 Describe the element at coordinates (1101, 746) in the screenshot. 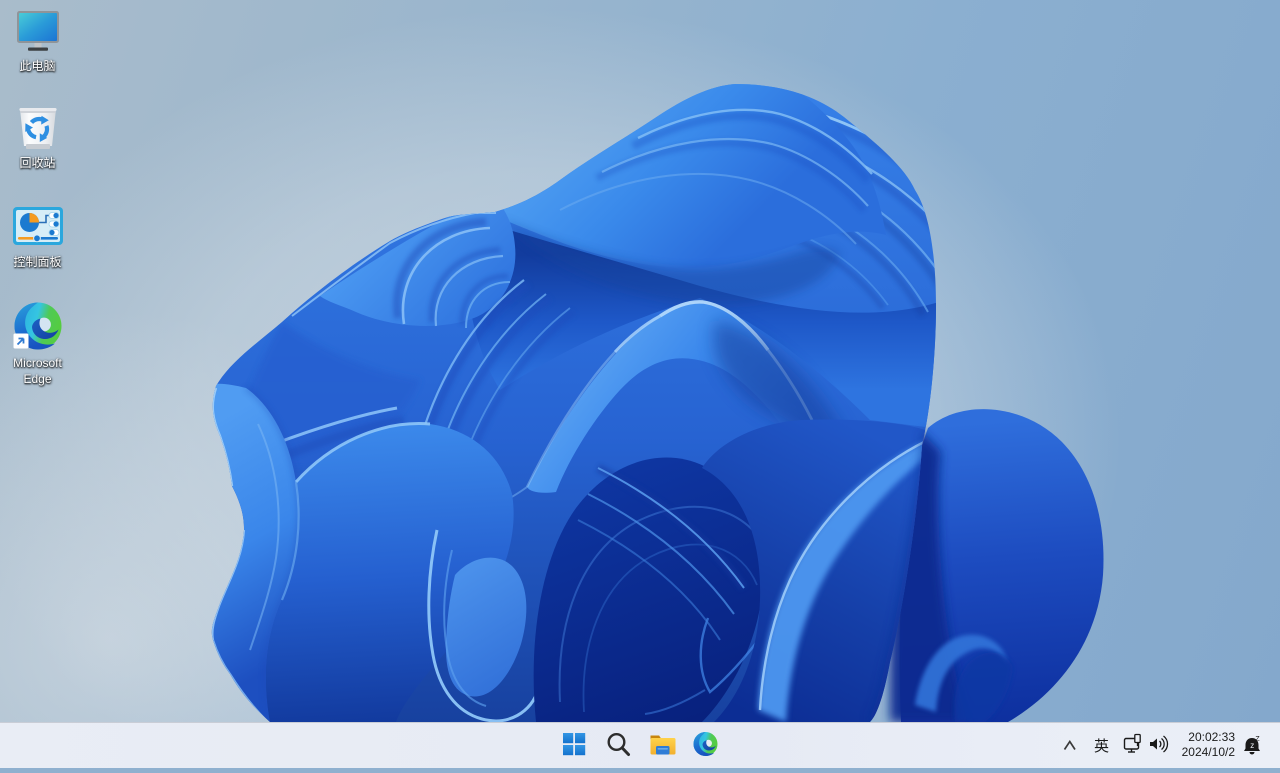

I see `svg-text: 英` at that location.